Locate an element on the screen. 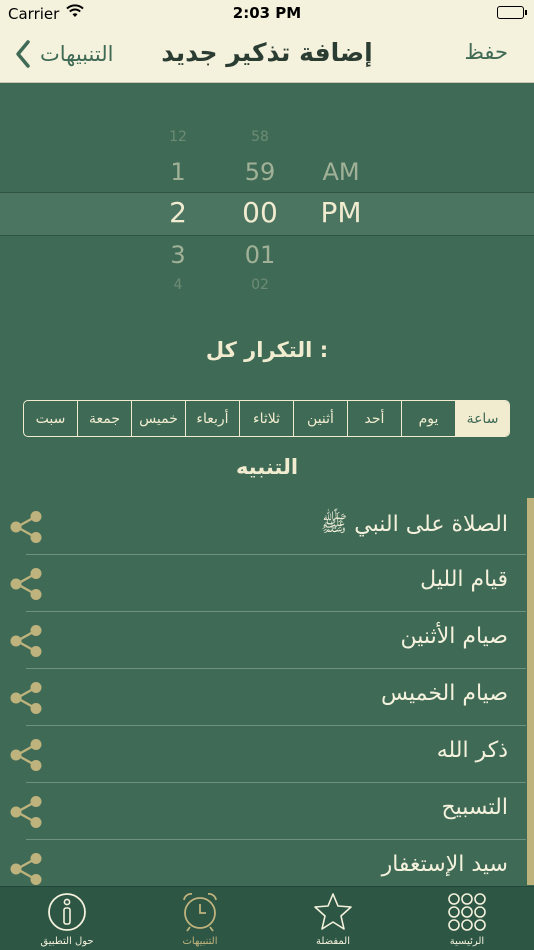 The width and height of the screenshot is (534, 950). tab-home: الرئيسية is located at coordinates (467, 918).